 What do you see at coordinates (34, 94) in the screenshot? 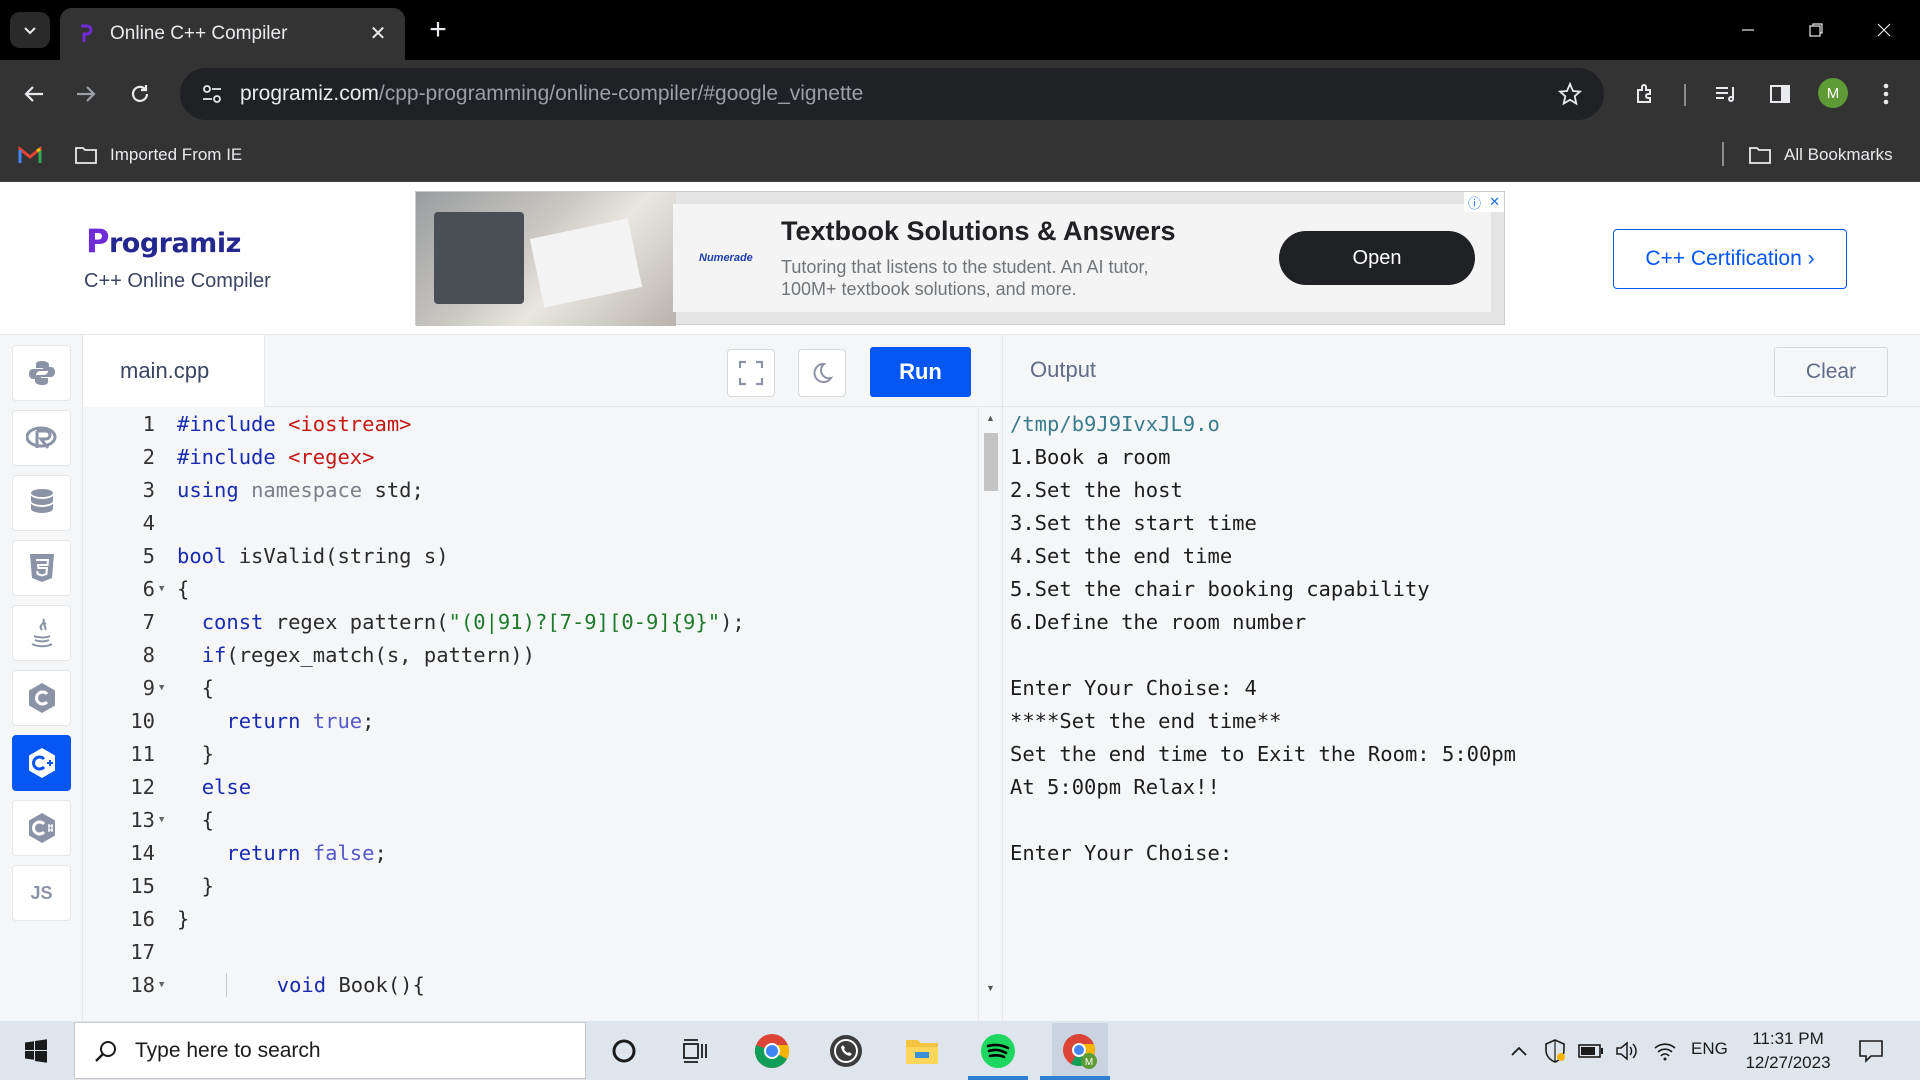
I see `back-button` at bounding box center [34, 94].